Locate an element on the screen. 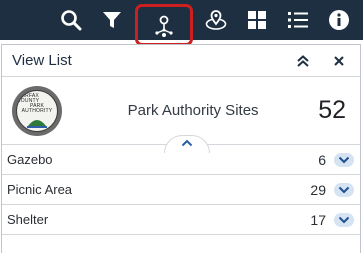  list-view-button is located at coordinates (298, 20).